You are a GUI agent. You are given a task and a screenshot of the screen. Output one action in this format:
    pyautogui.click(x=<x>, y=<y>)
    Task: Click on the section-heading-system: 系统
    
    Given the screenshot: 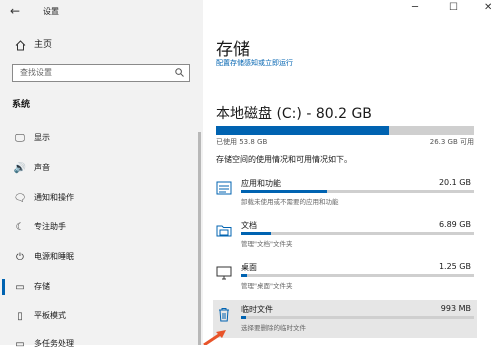 What is the action you would take?
    pyautogui.click(x=21, y=105)
    